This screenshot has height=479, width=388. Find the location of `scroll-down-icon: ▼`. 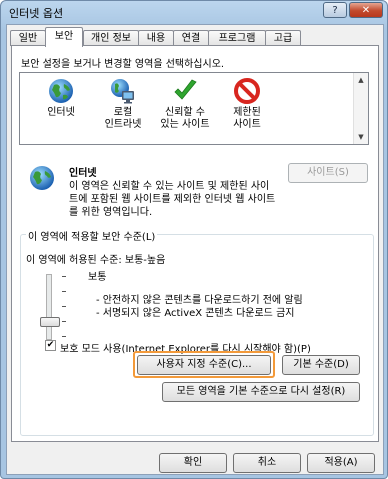

scroll-down-icon: ▼ is located at coordinates (361, 137).